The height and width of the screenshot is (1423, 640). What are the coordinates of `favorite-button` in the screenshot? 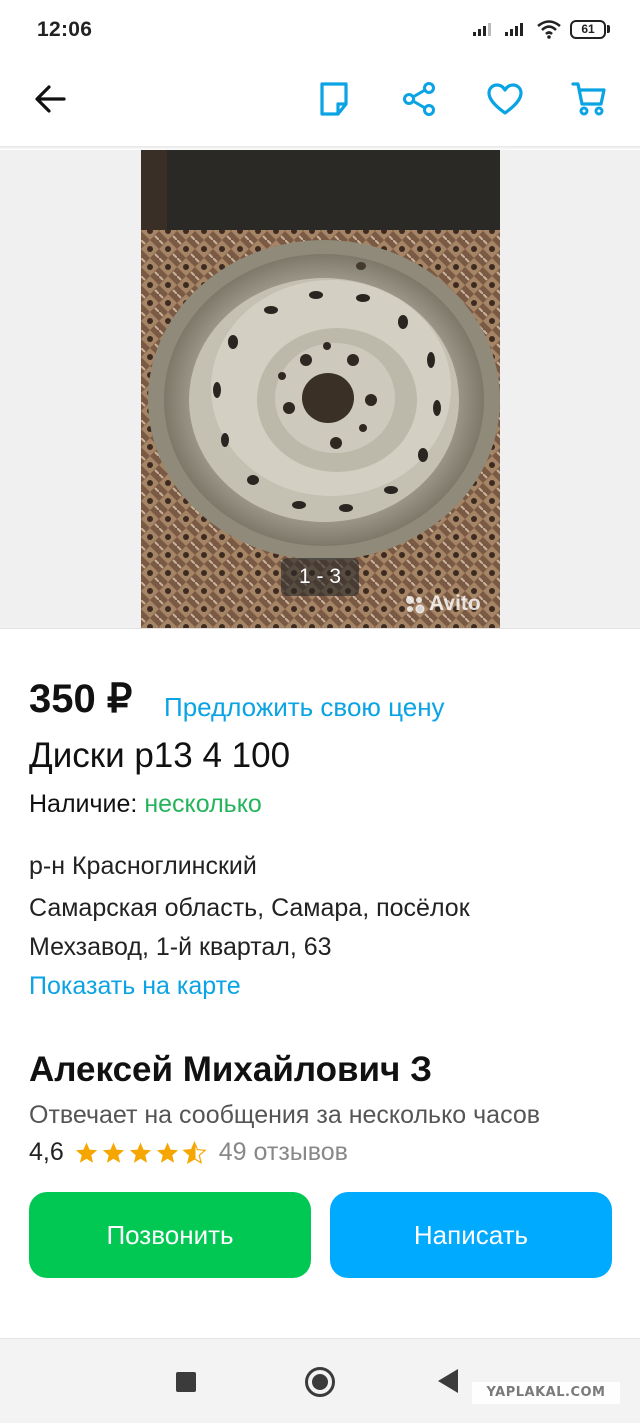 It's located at (505, 99).